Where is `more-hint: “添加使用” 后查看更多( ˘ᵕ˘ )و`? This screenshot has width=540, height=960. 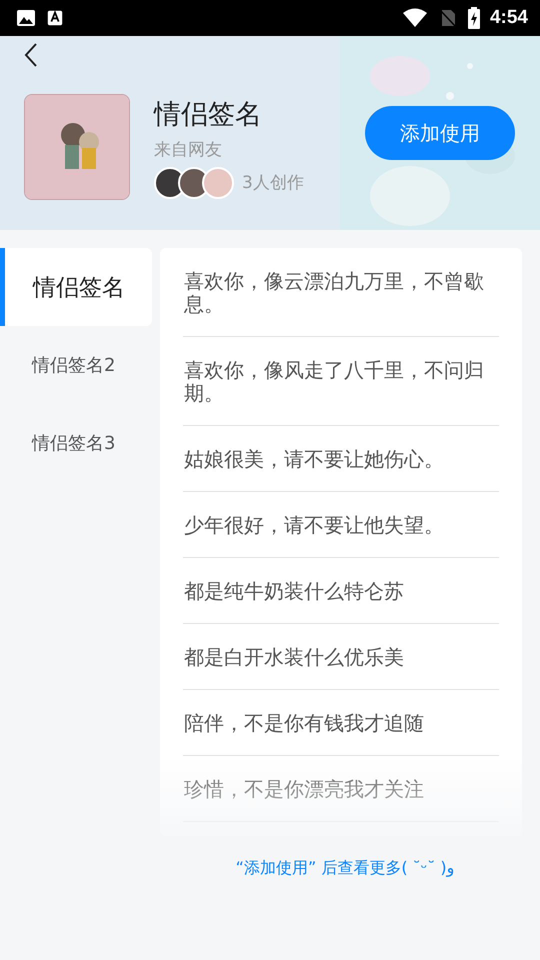
more-hint: “添加使用” 后查看更多( ˘ᵕ˘ )و is located at coordinates (345, 868).